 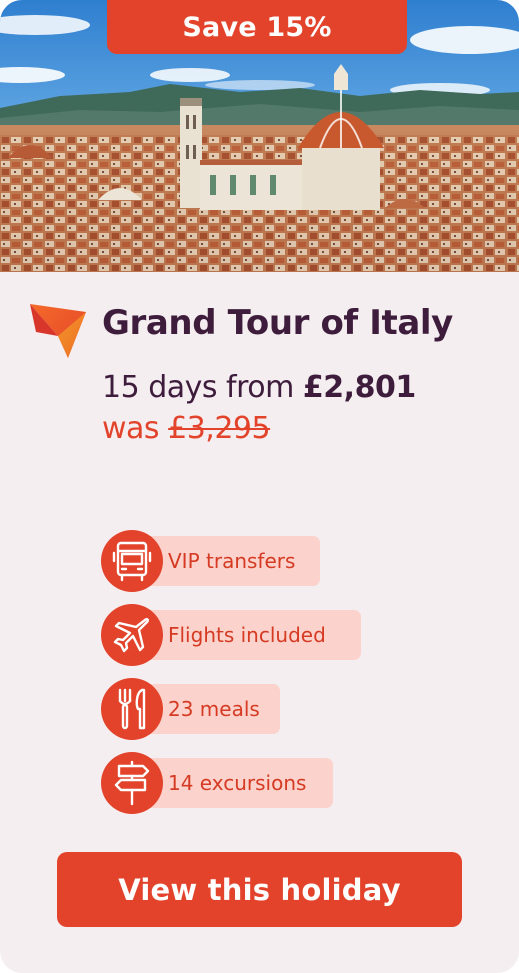 I want to click on price-line: 15 days from £2,801, so click(x=259, y=387).